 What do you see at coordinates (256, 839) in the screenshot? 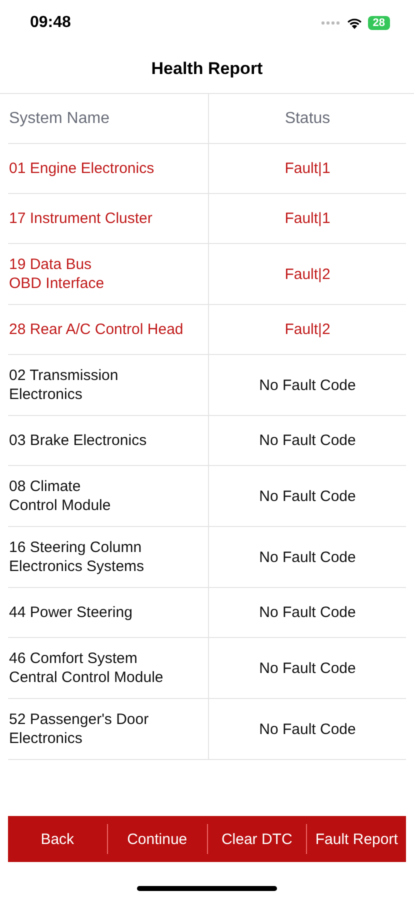
I see `action-button: Clear DTC` at bounding box center [256, 839].